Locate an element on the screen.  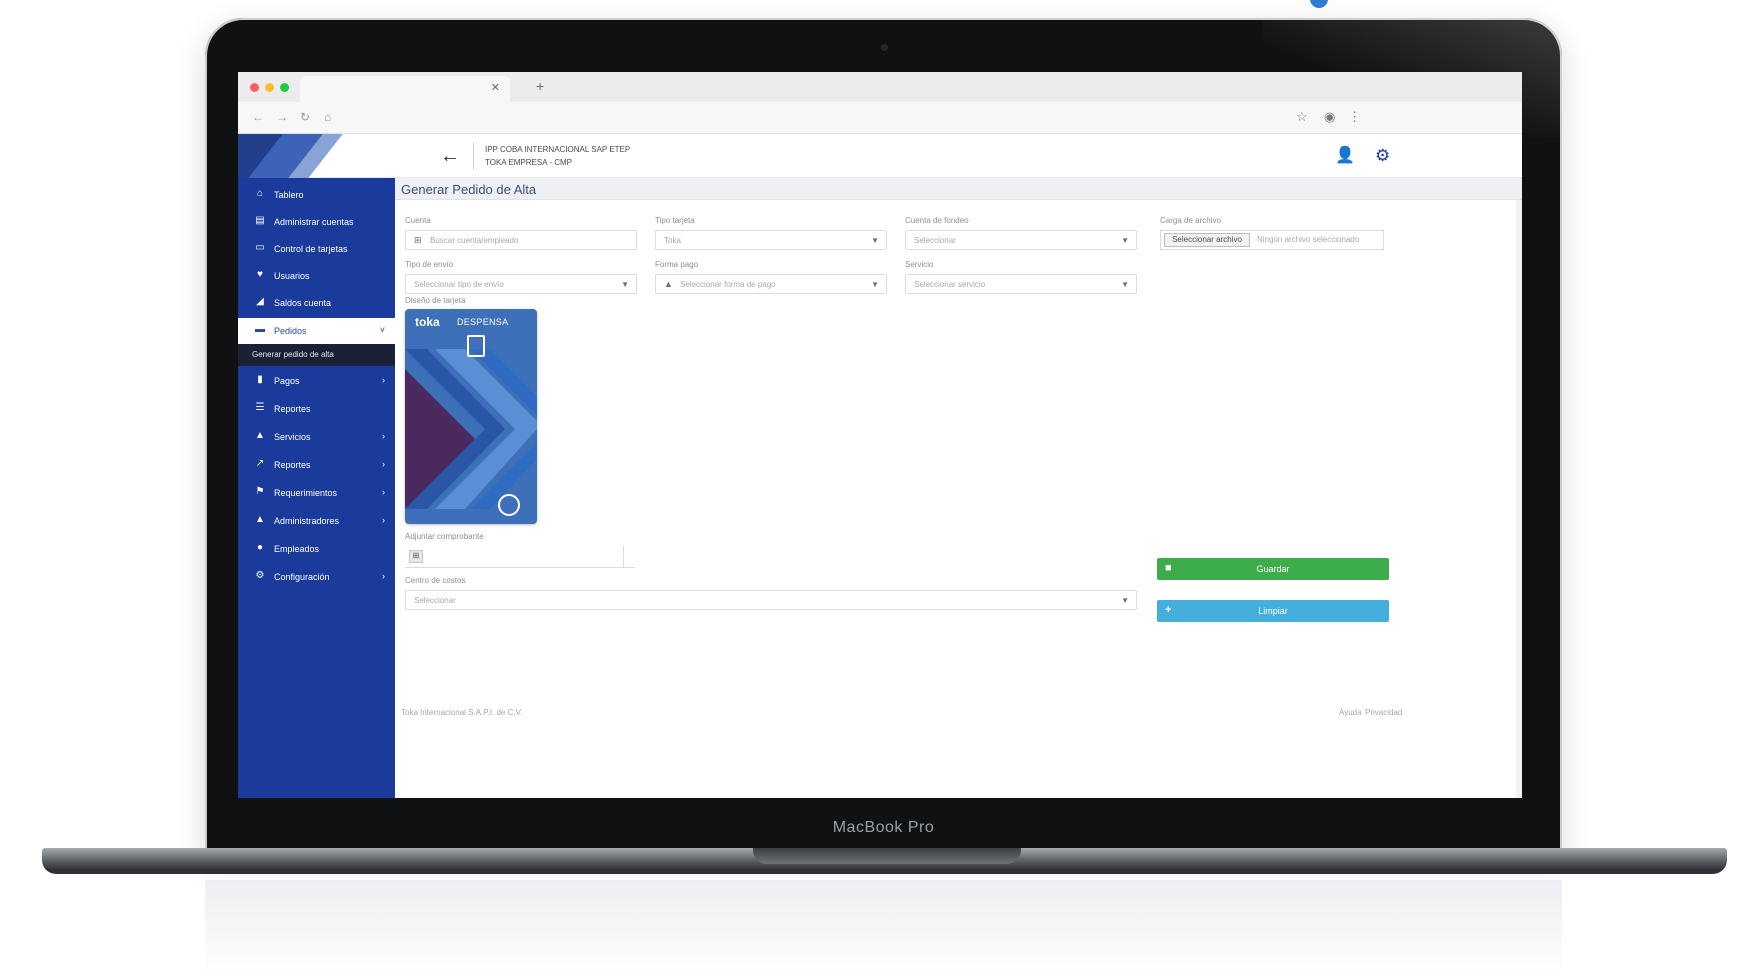
sidebar-item-reportes: ☰ Reportes is located at coordinates (316, 409).